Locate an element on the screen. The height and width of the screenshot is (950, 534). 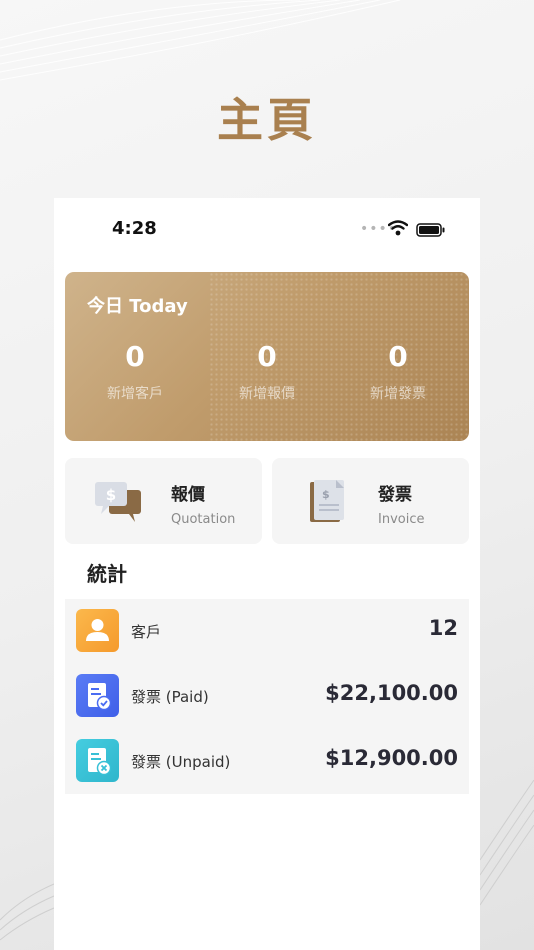
quotation-title: 報價 is located at coordinates (188, 495).